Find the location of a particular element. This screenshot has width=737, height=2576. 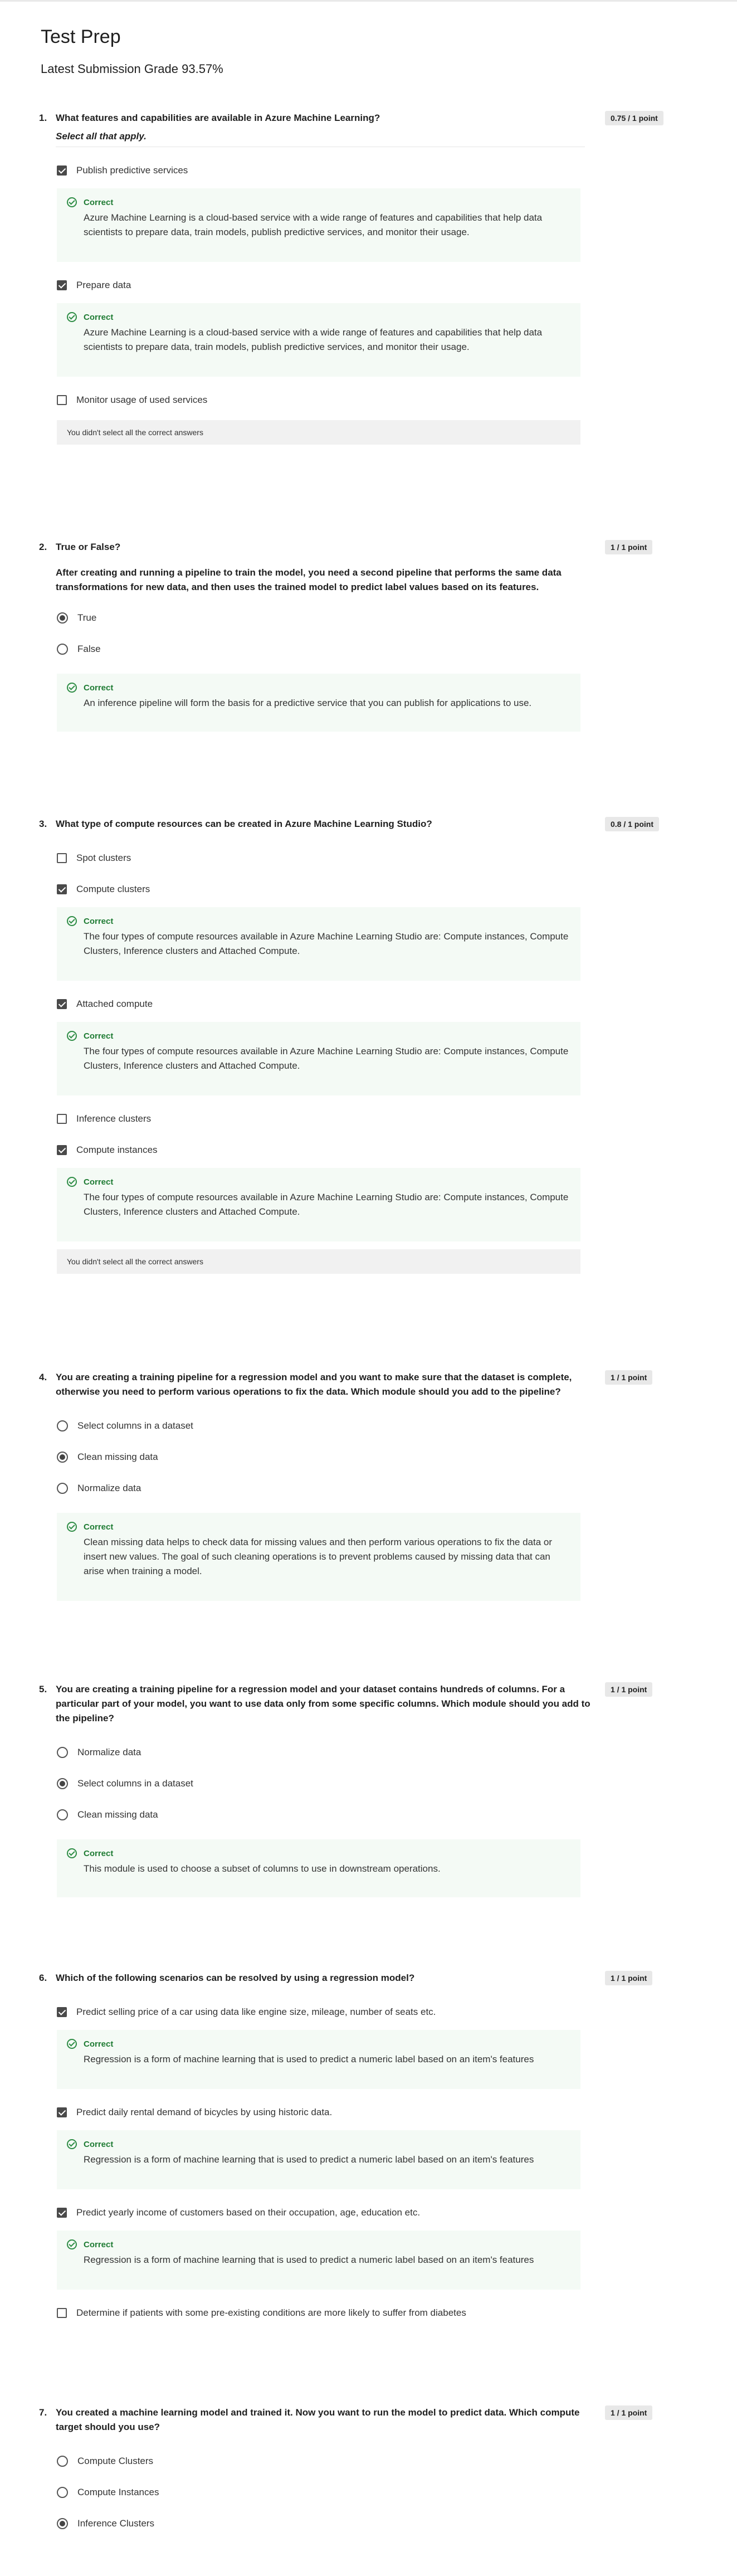

option-true: True is located at coordinates (318, 618).